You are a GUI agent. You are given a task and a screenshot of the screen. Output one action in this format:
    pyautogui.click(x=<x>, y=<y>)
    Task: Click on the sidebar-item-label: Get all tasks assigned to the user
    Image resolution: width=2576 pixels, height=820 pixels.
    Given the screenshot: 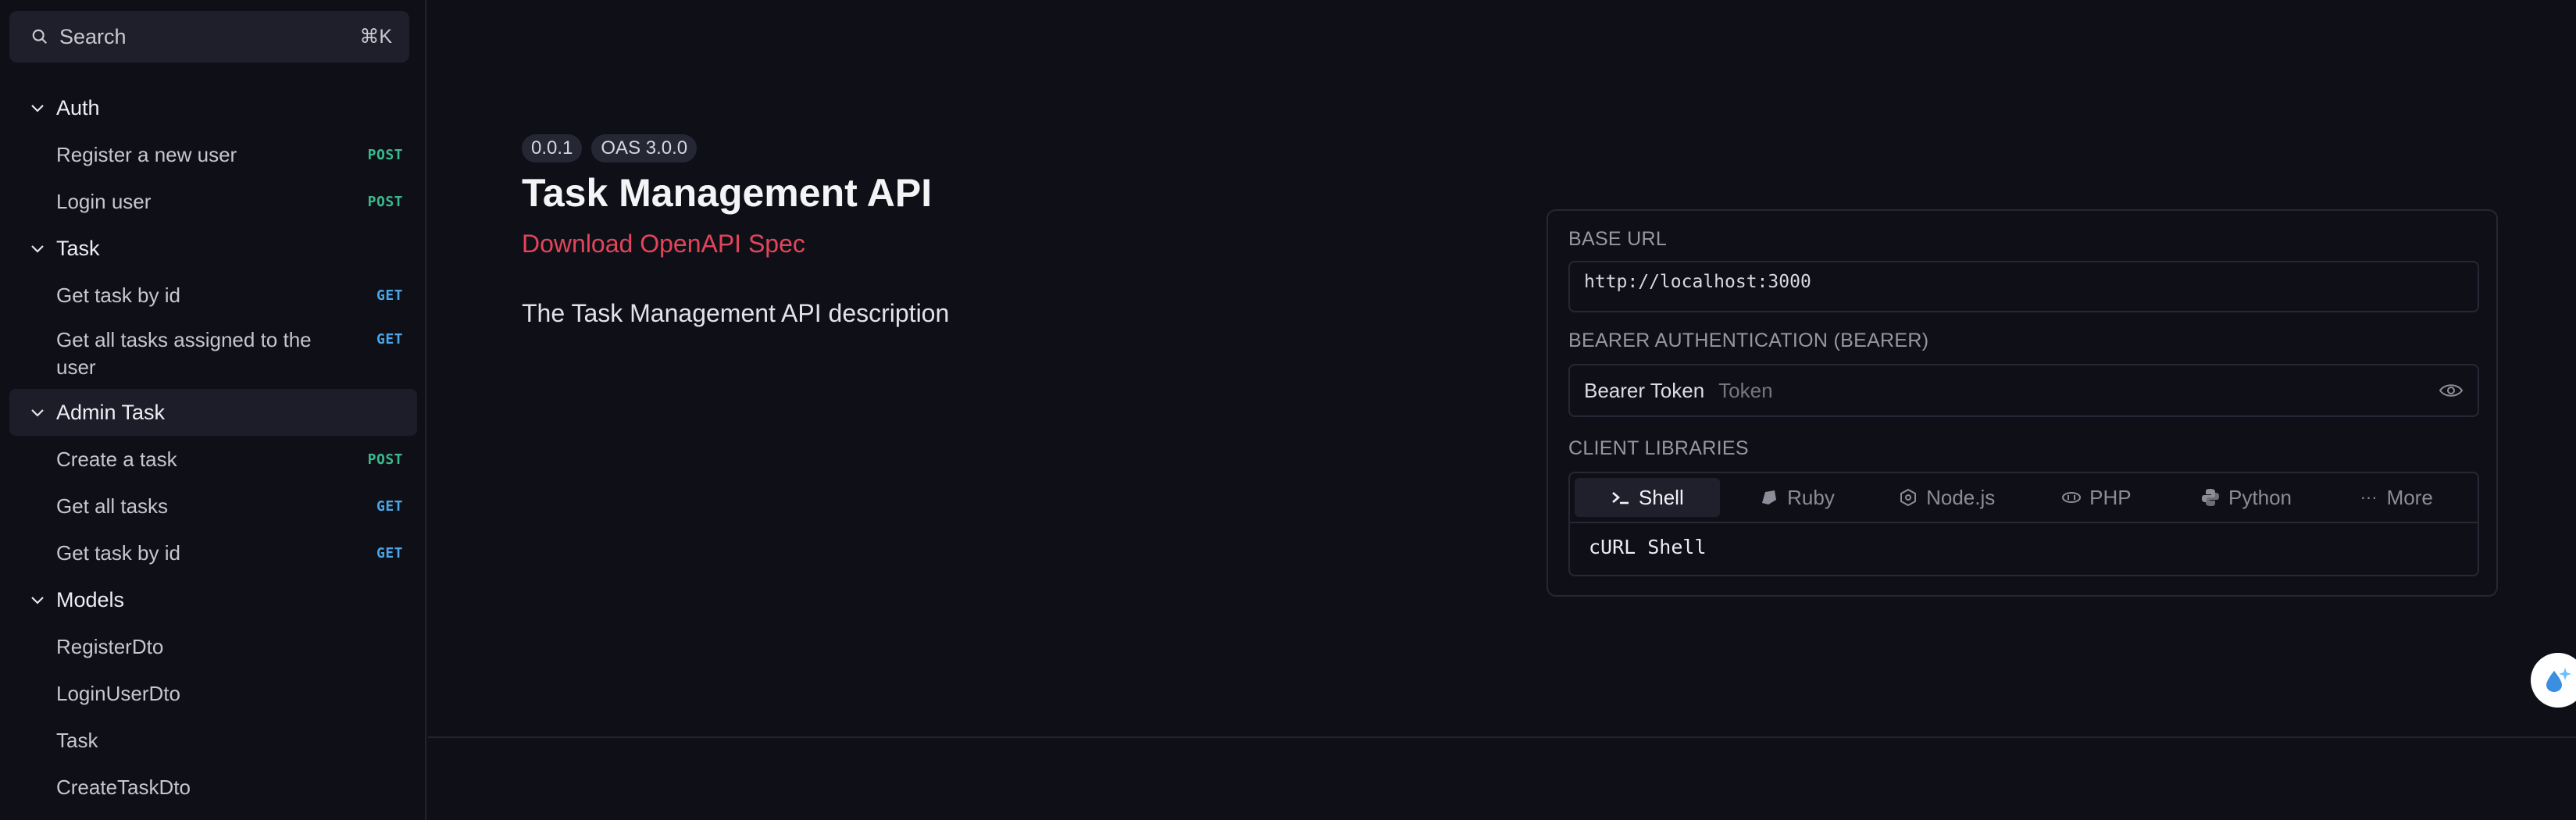 What is the action you would take?
    pyautogui.click(x=184, y=353)
    